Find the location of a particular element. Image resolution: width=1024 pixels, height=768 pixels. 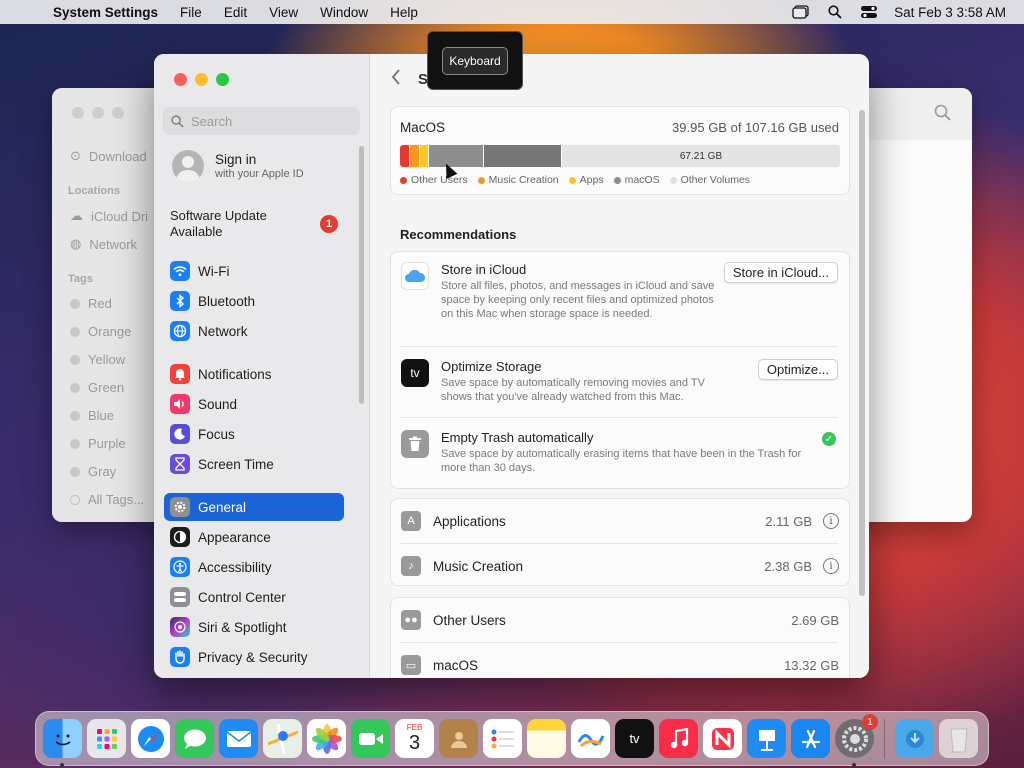

finder-main-area is located at coordinates (920, 331).